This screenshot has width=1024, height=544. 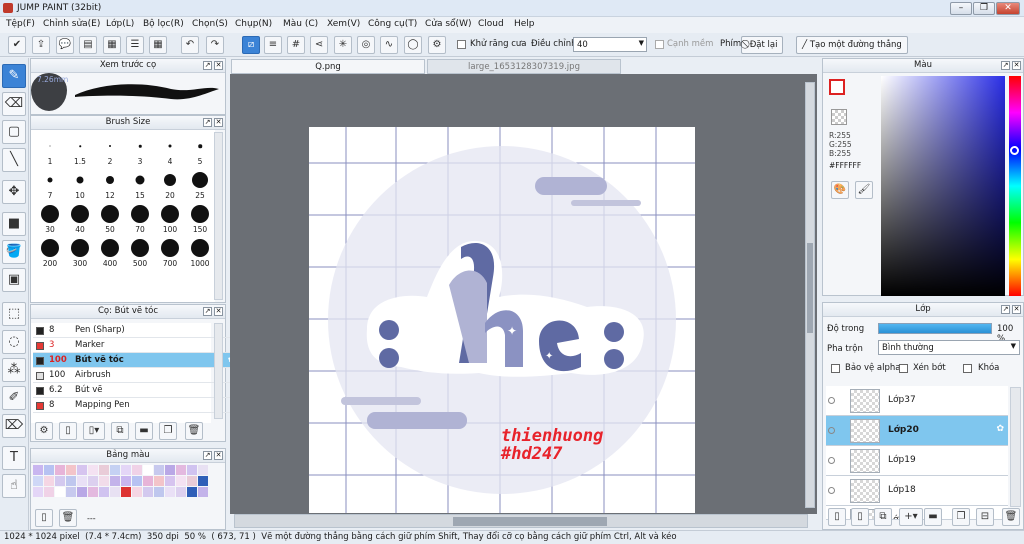 I want to click on menu-tools: Công cụ(T), so click(x=392, y=24).